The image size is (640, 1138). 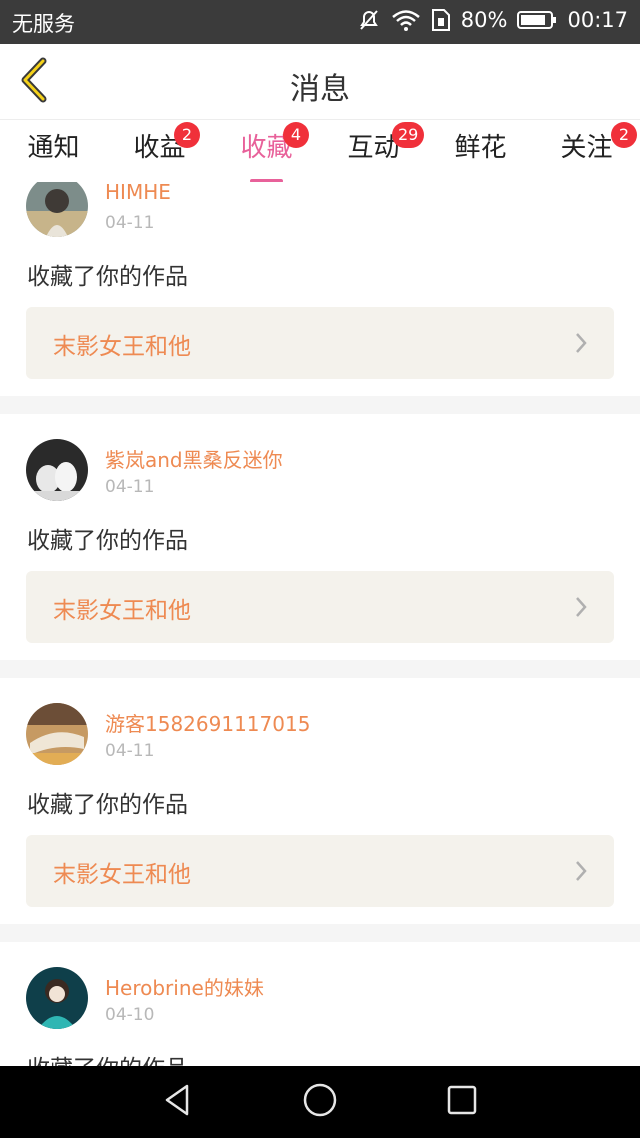 I want to click on unread-badge: 29, so click(x=408, y=135).